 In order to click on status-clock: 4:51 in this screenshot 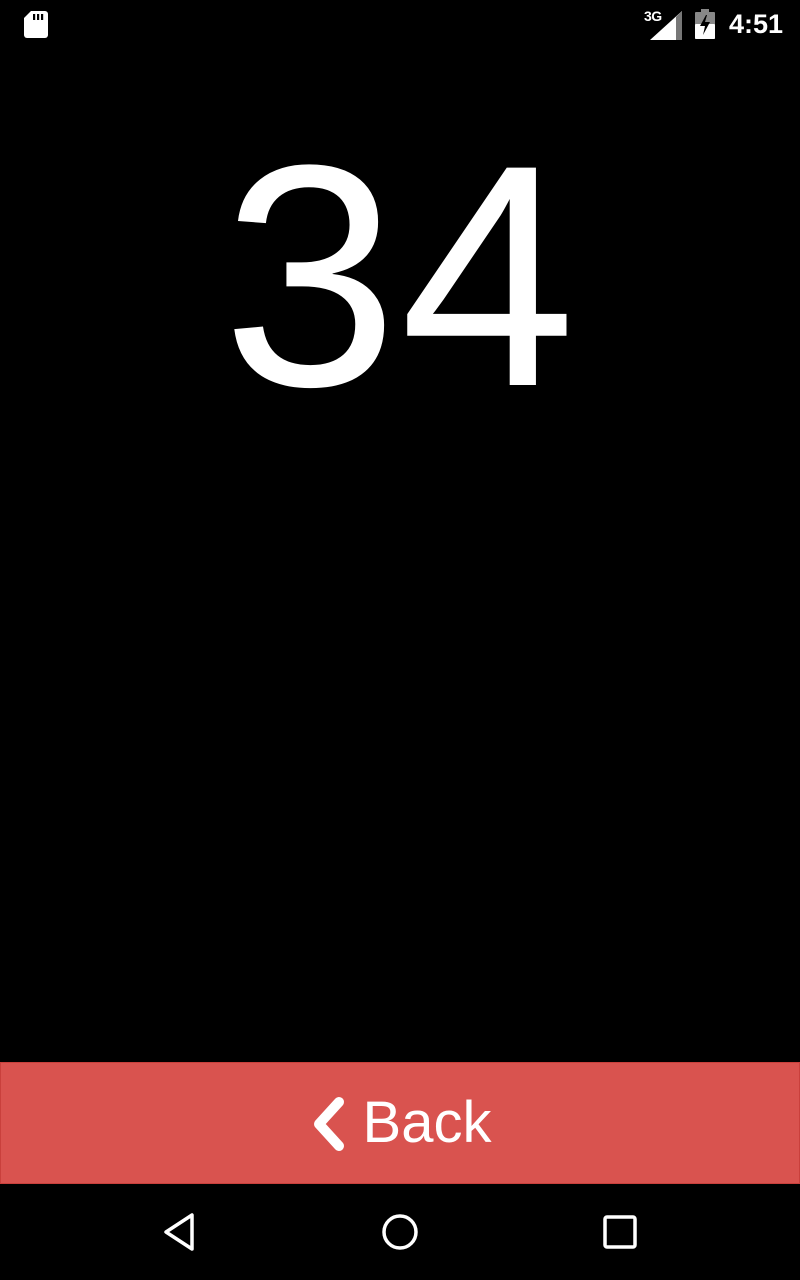, I will do `click(756, 24)`.